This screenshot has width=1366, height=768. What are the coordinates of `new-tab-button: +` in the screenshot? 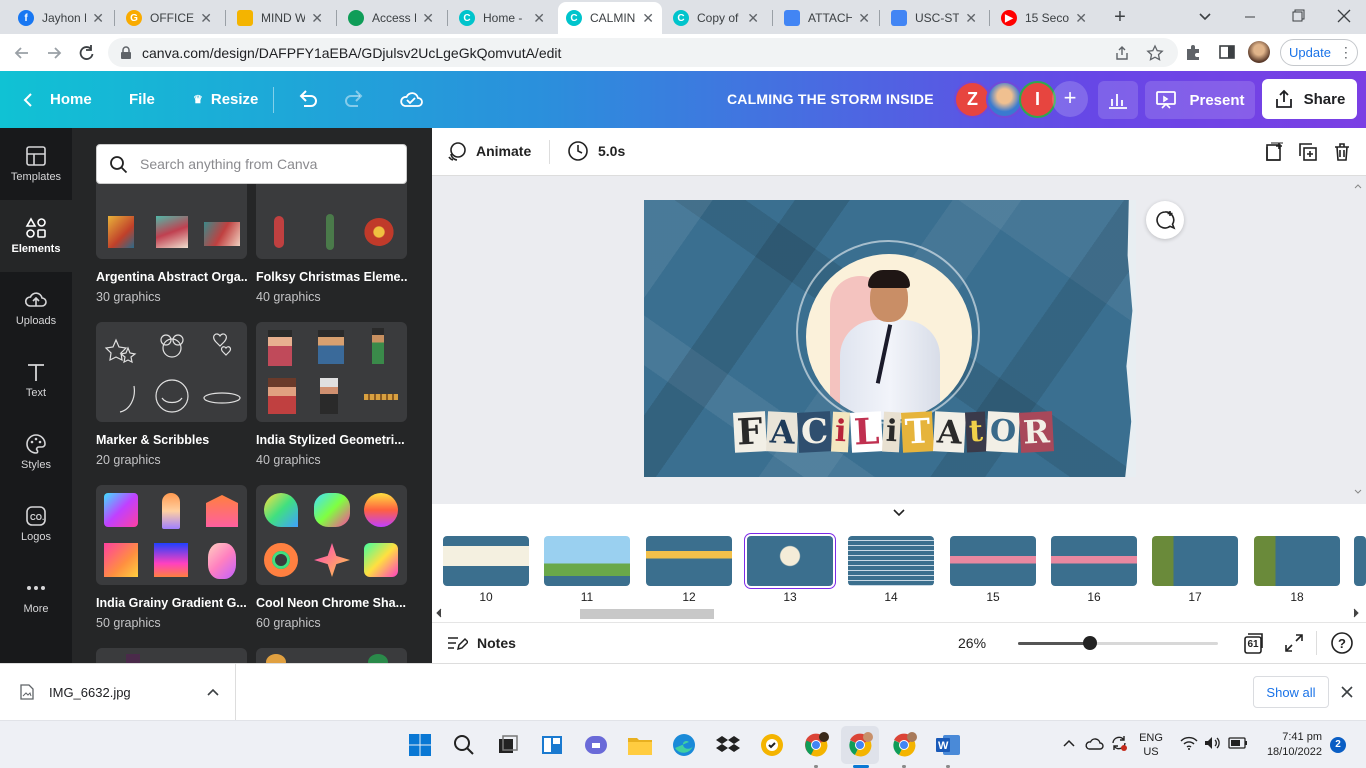 It's located at (1120, 18).